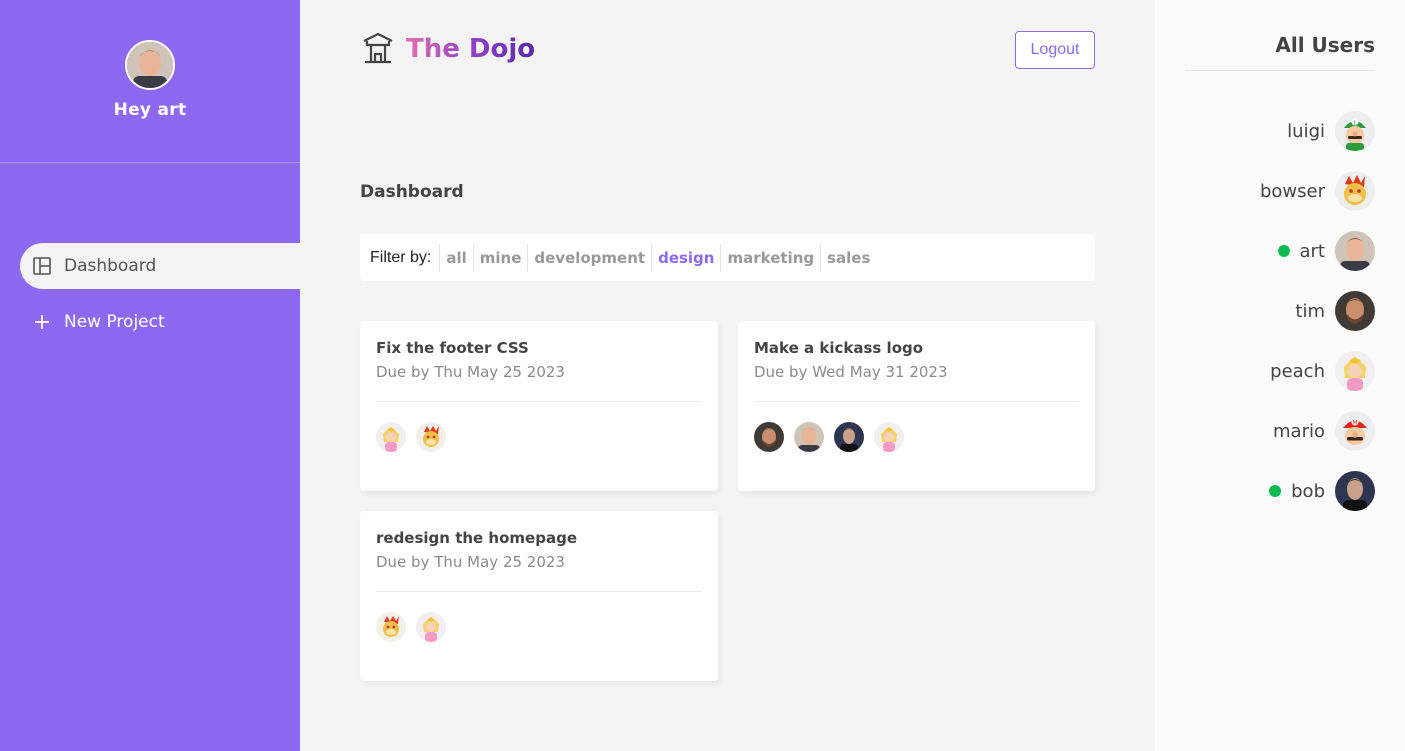  I want to click on filter-label: Filter by:, so click(401, 257).